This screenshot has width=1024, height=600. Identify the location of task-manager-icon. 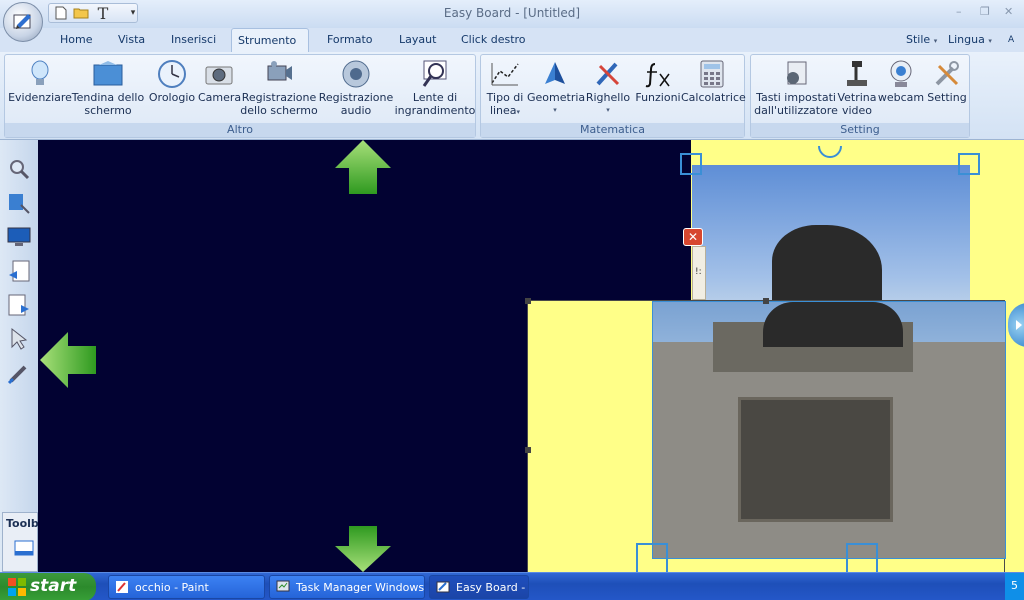
(283, 586).